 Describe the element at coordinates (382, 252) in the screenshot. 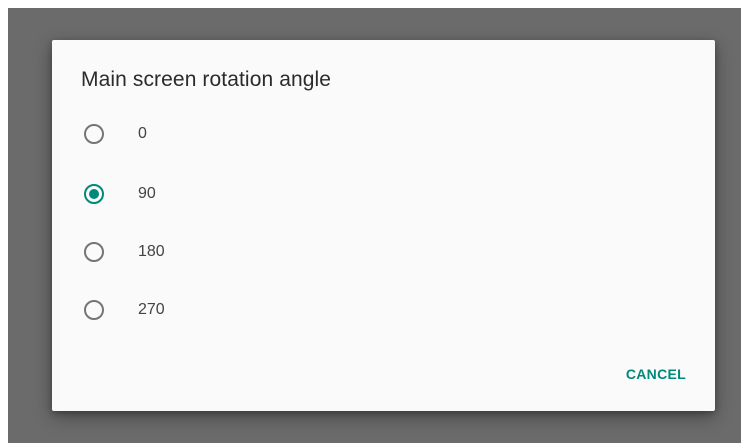

I see `option-180: 180` at that location.